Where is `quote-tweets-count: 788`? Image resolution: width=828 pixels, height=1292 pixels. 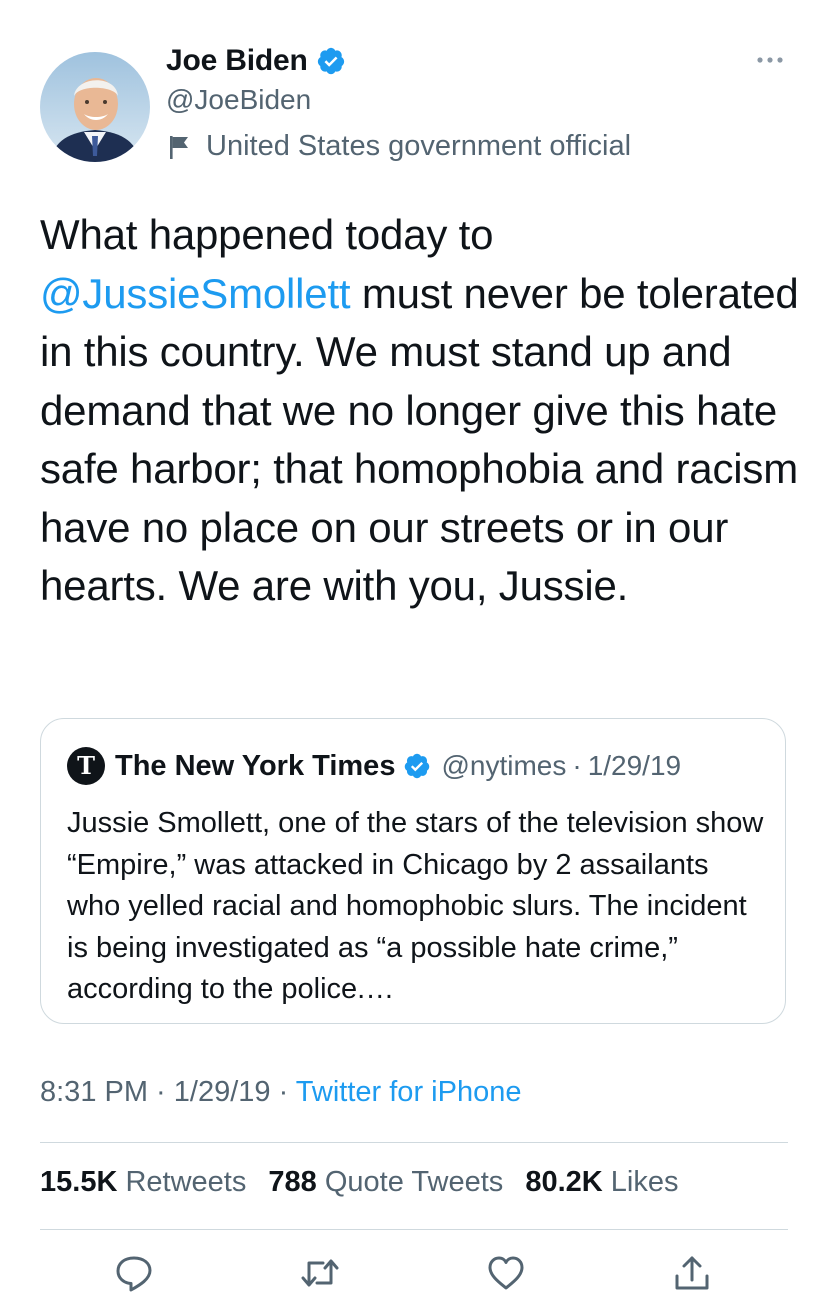 quote-tweets-count: 788 is located at coordinates (292, 1182).